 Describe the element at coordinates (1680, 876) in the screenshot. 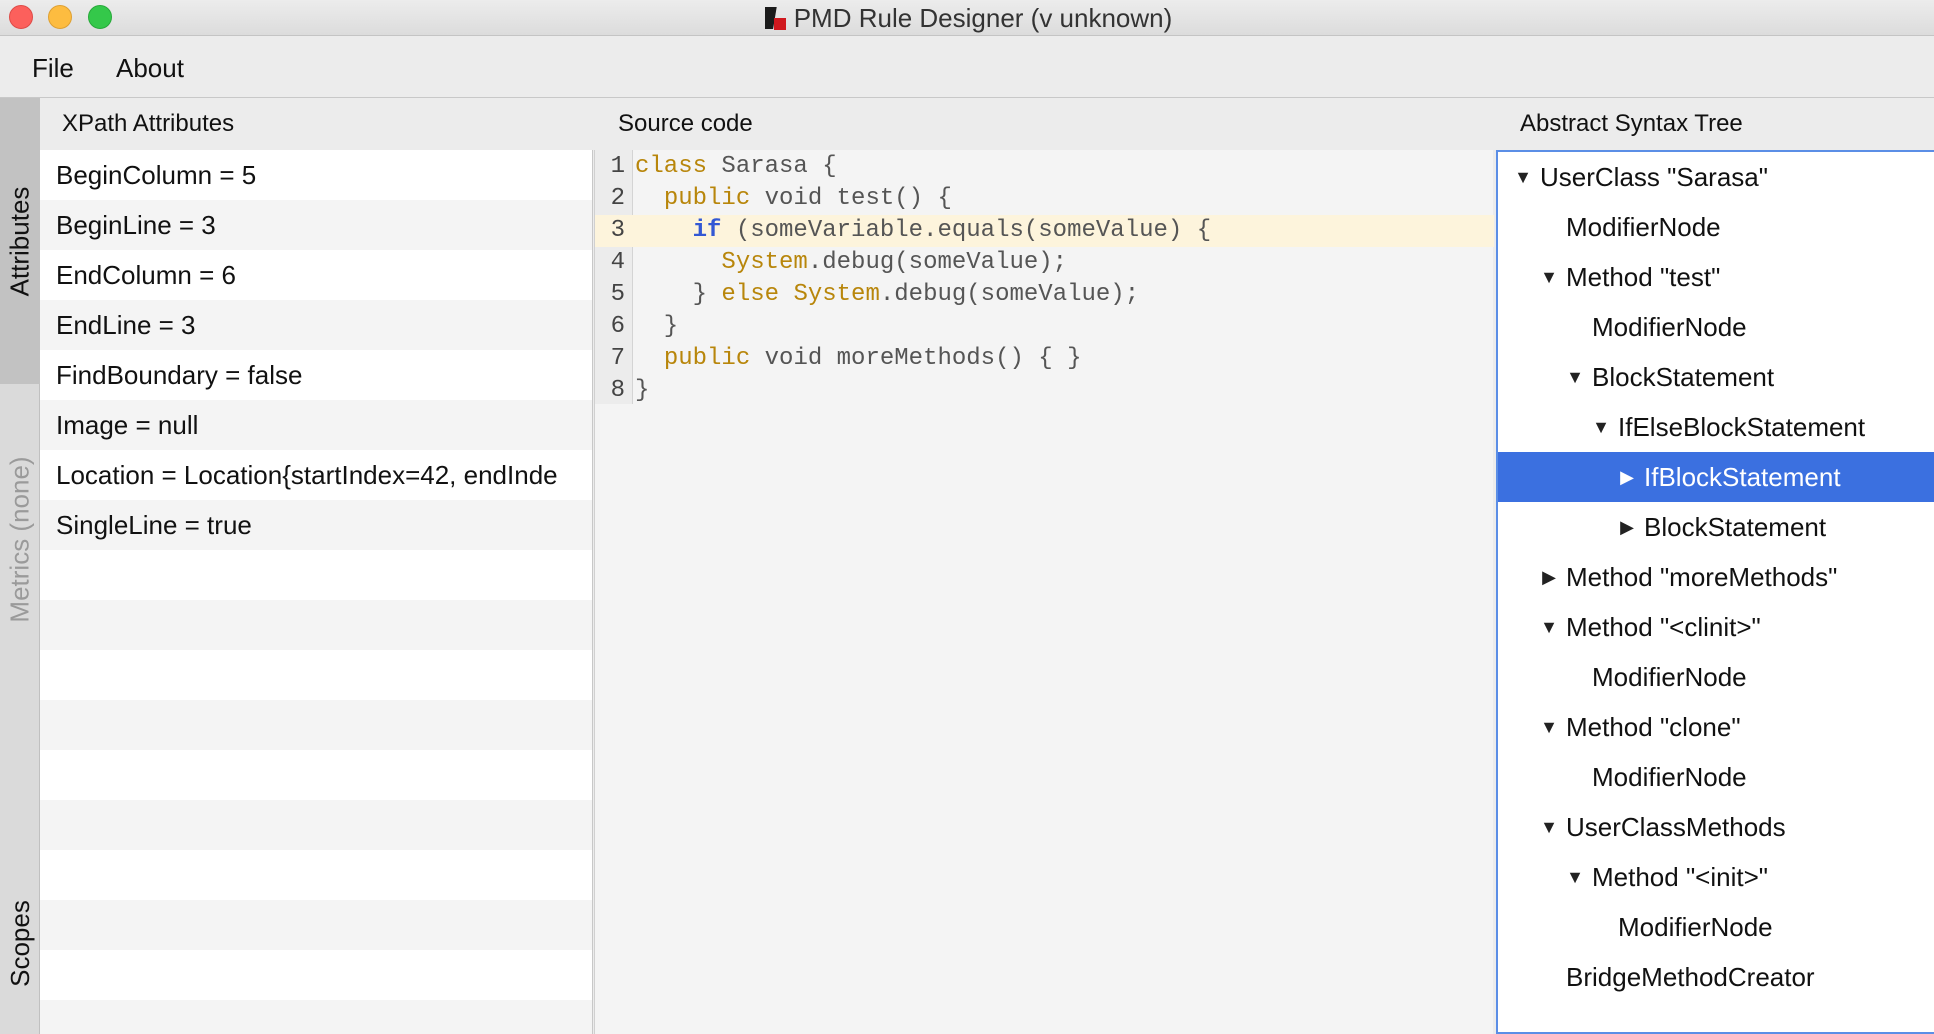

I see `ast-node-label: Method "<init>"` at that location.